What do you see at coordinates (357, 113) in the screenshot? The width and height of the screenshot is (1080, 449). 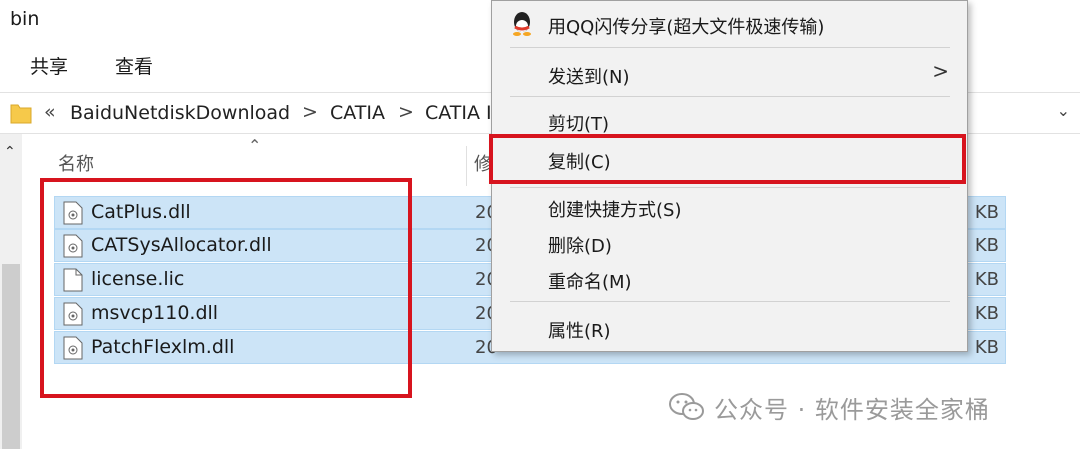 I see `breadcrumb-catia: CATIA` at bounding box center [357, 113].